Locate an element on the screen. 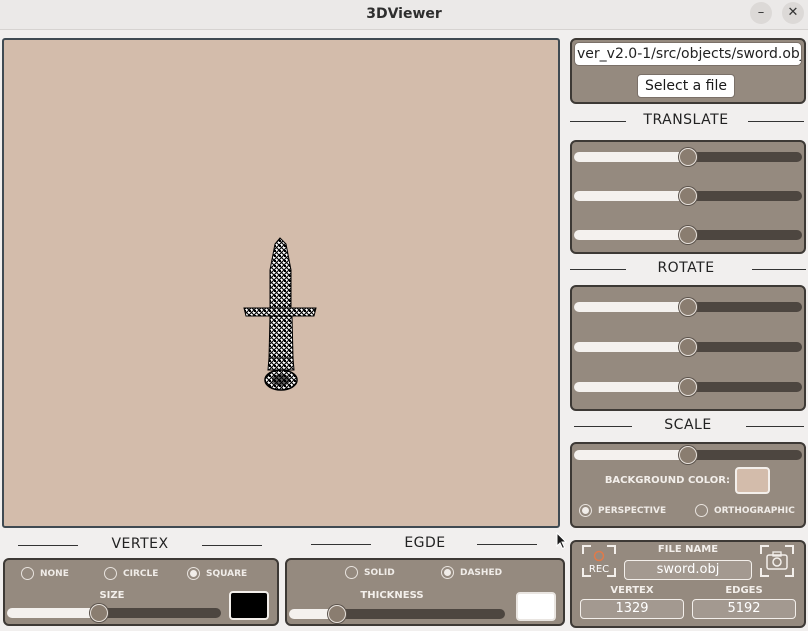 Image resolution: width=808 pixels, height=631 pixels. minimize-button: – is located at coordinates (761, 13).